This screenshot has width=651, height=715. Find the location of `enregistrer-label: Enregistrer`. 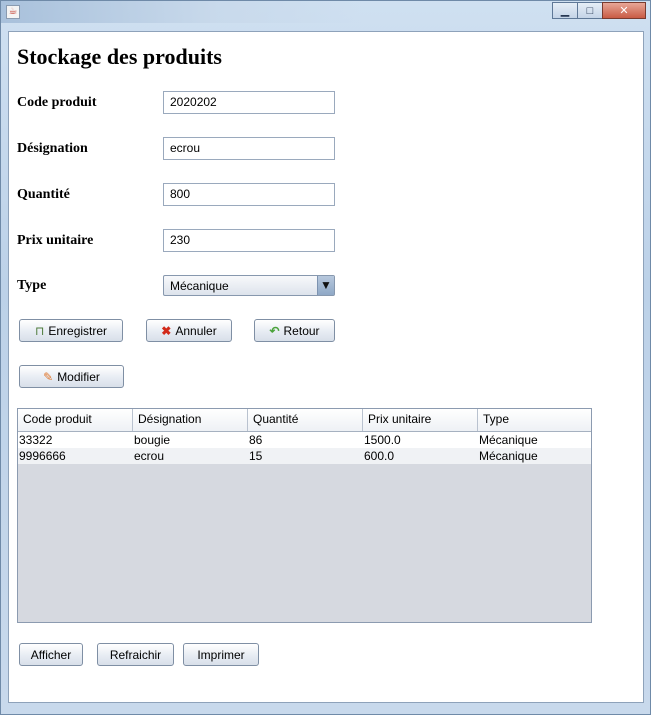

enregistrer-label: Enregistrer is located at coordinates (78, 330).